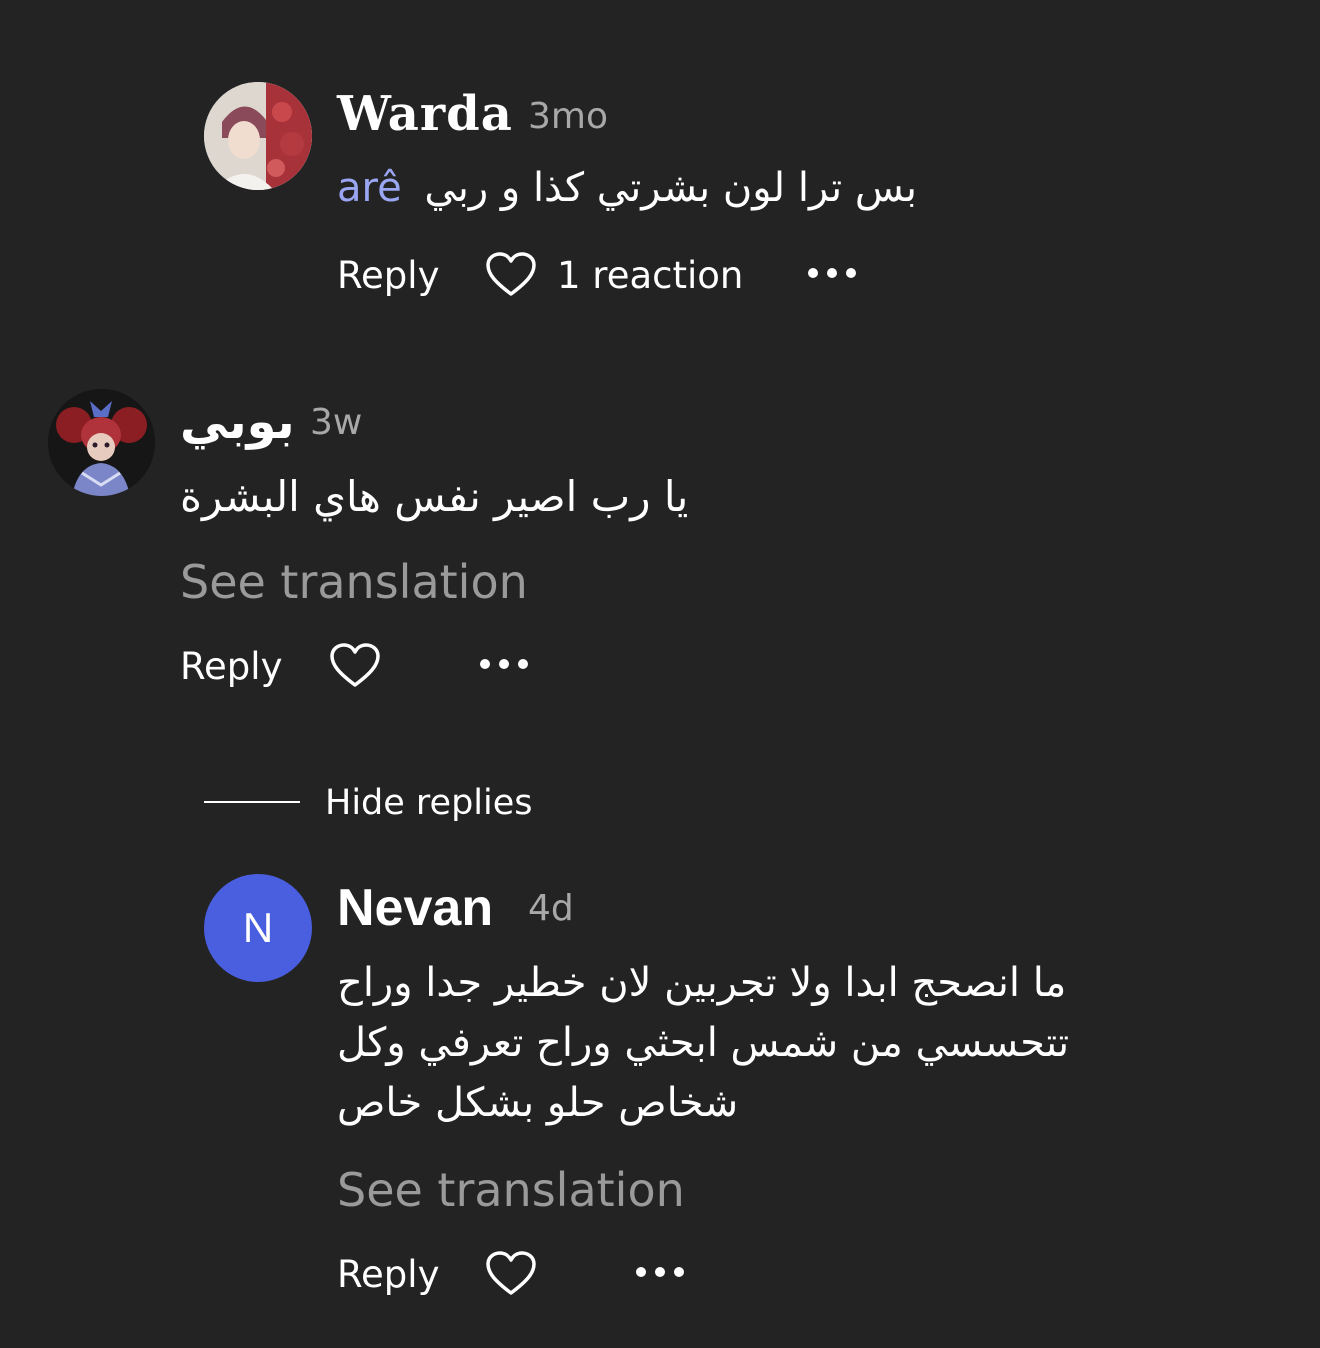 This screenshot has height=1348, width=1320. I want to click on comment-author-name: Warda, so click(425, 114).